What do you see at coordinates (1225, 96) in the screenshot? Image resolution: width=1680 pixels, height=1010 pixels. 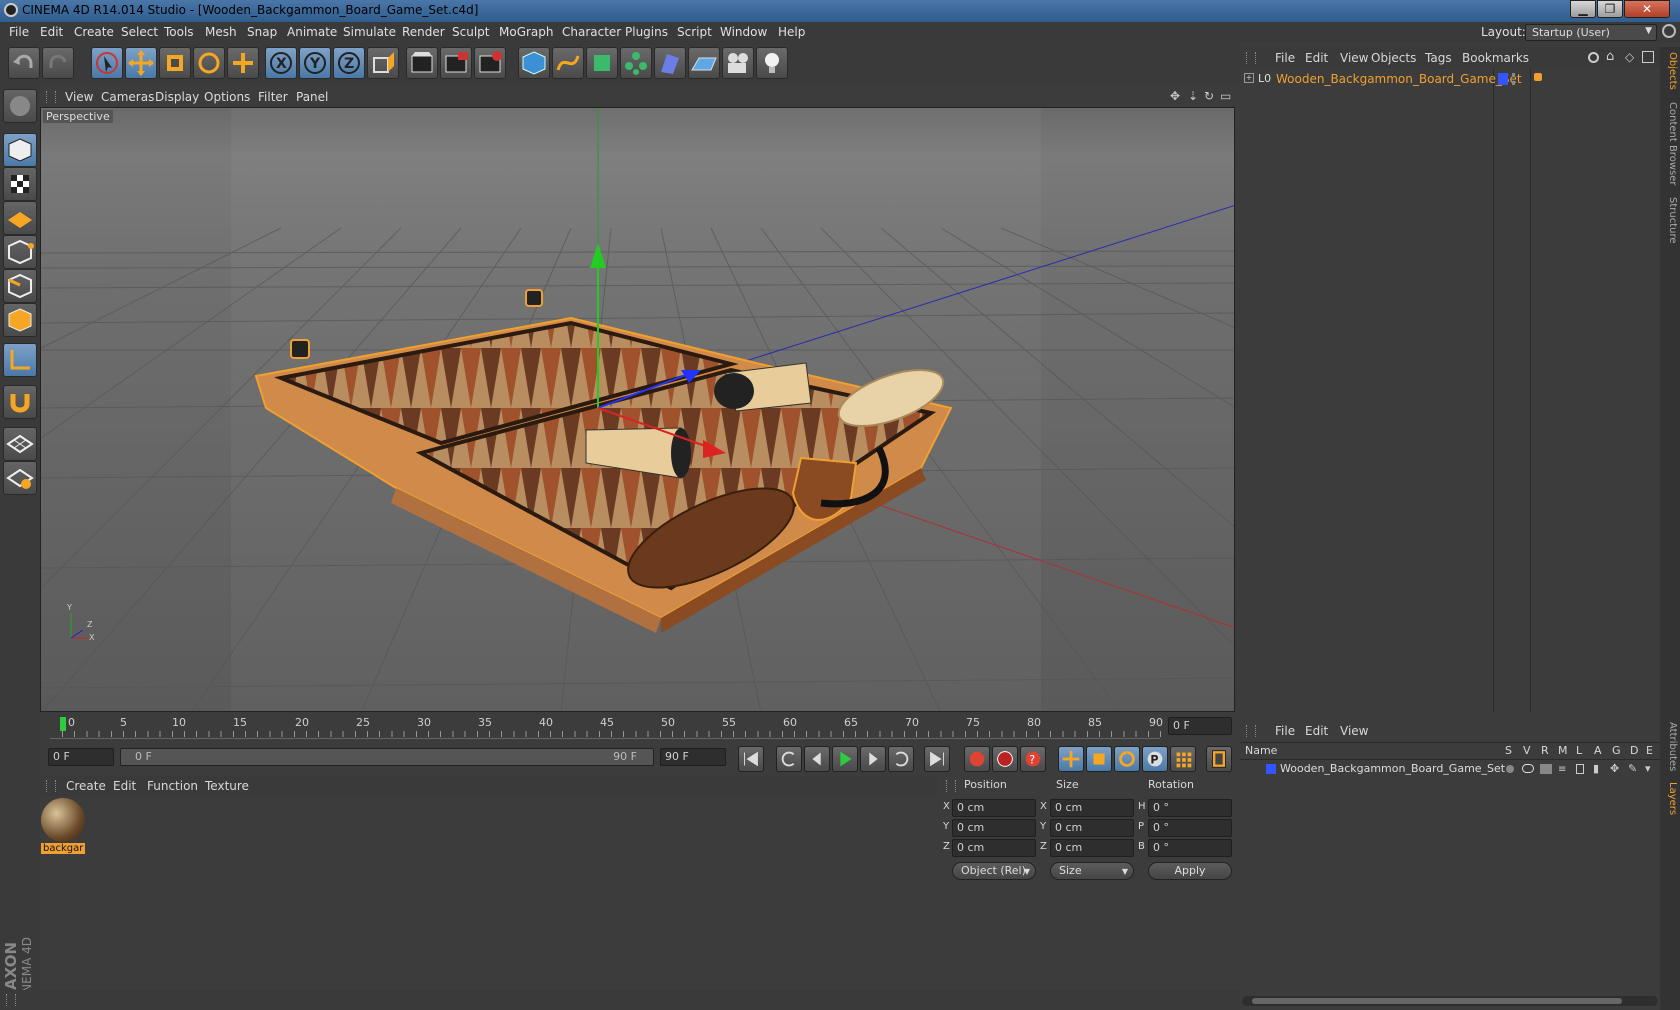 I see `viewport-maximize-icon: ▭` at bounding box center [1225, 96].